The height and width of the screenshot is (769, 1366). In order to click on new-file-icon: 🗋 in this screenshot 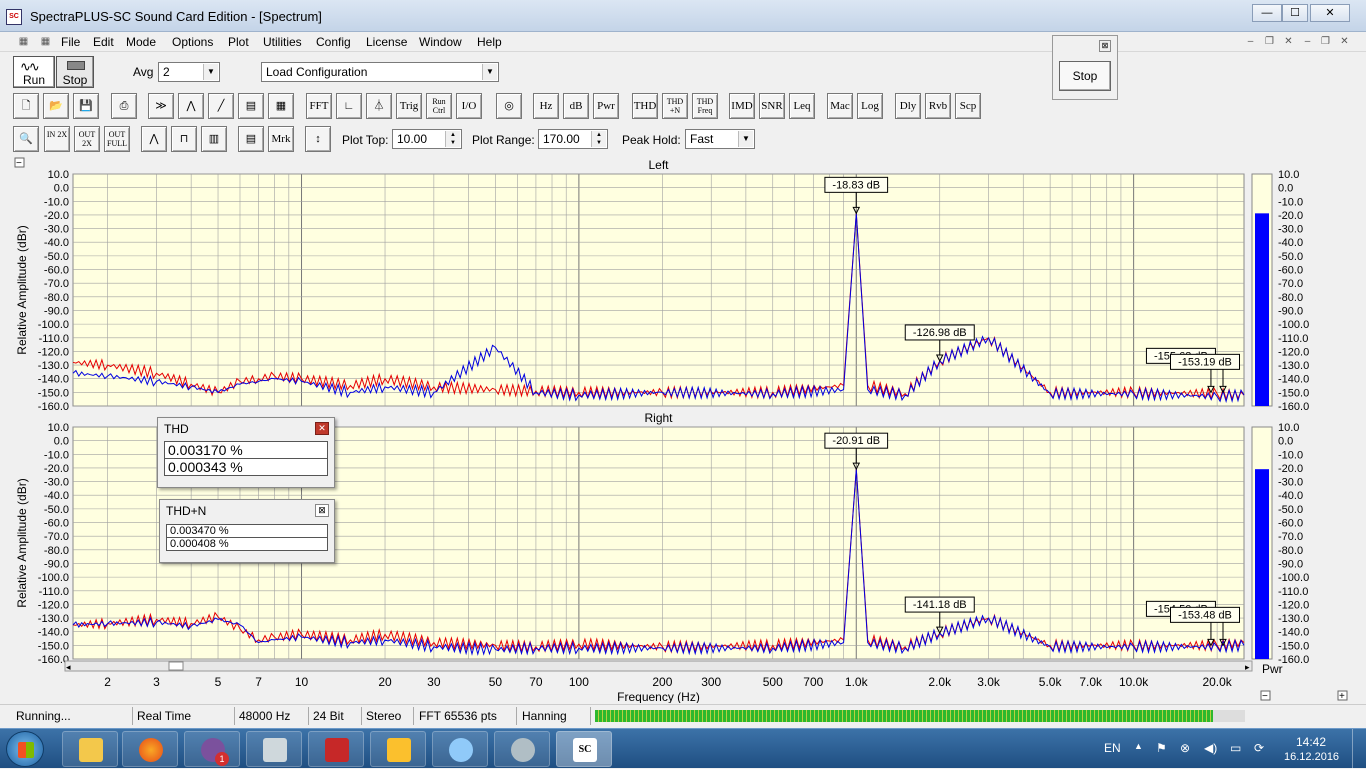, I will do `click(26, 106)`.